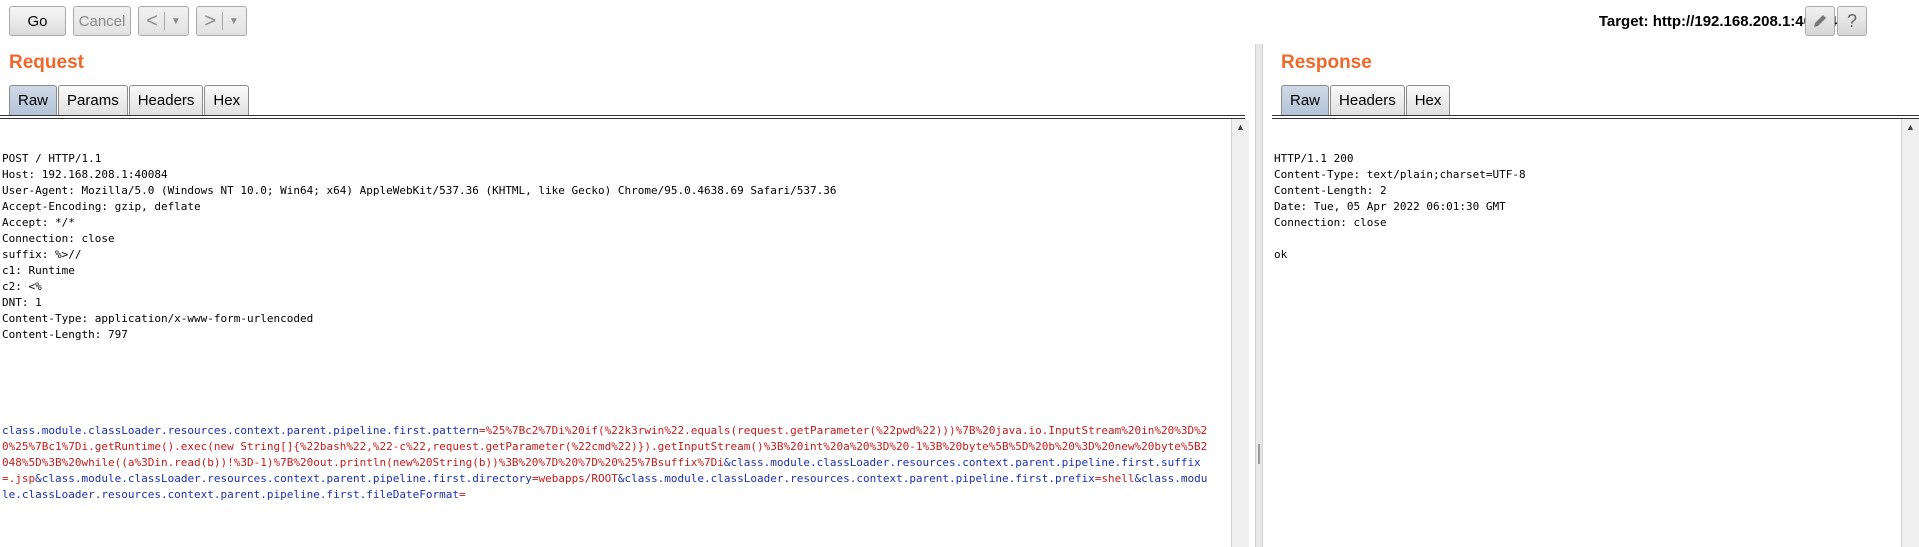  What do you see at coordinates (33, 100) in the screenshot?
I see `request-tab-raw: Raw` at bounding box center [33, 100].